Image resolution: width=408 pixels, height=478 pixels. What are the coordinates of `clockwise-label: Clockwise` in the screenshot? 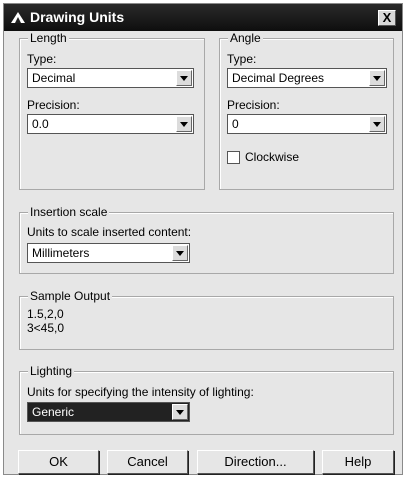 It's located at (272, 157).